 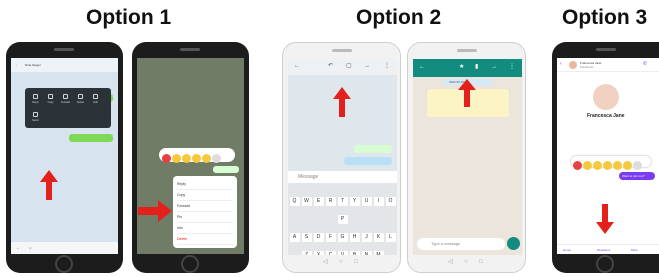 I want to click on context-menu-label: Forward, so click(x=65, y=102).